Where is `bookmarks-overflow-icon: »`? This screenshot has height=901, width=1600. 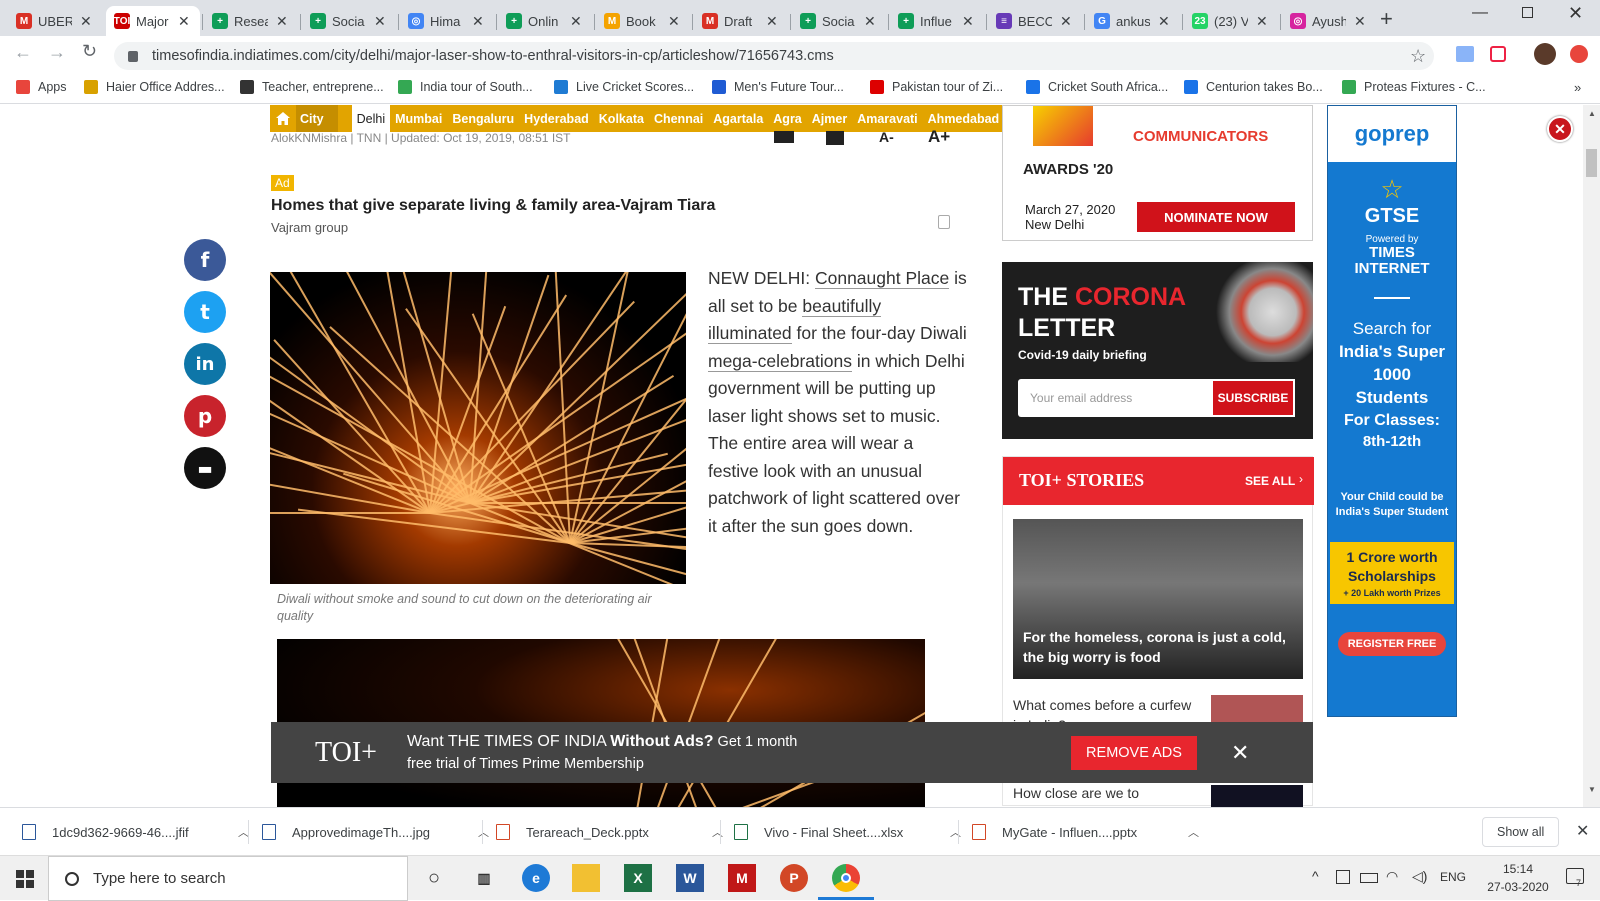
bookmarks-overflow-icon: » is located at coordinates (1577, 87).